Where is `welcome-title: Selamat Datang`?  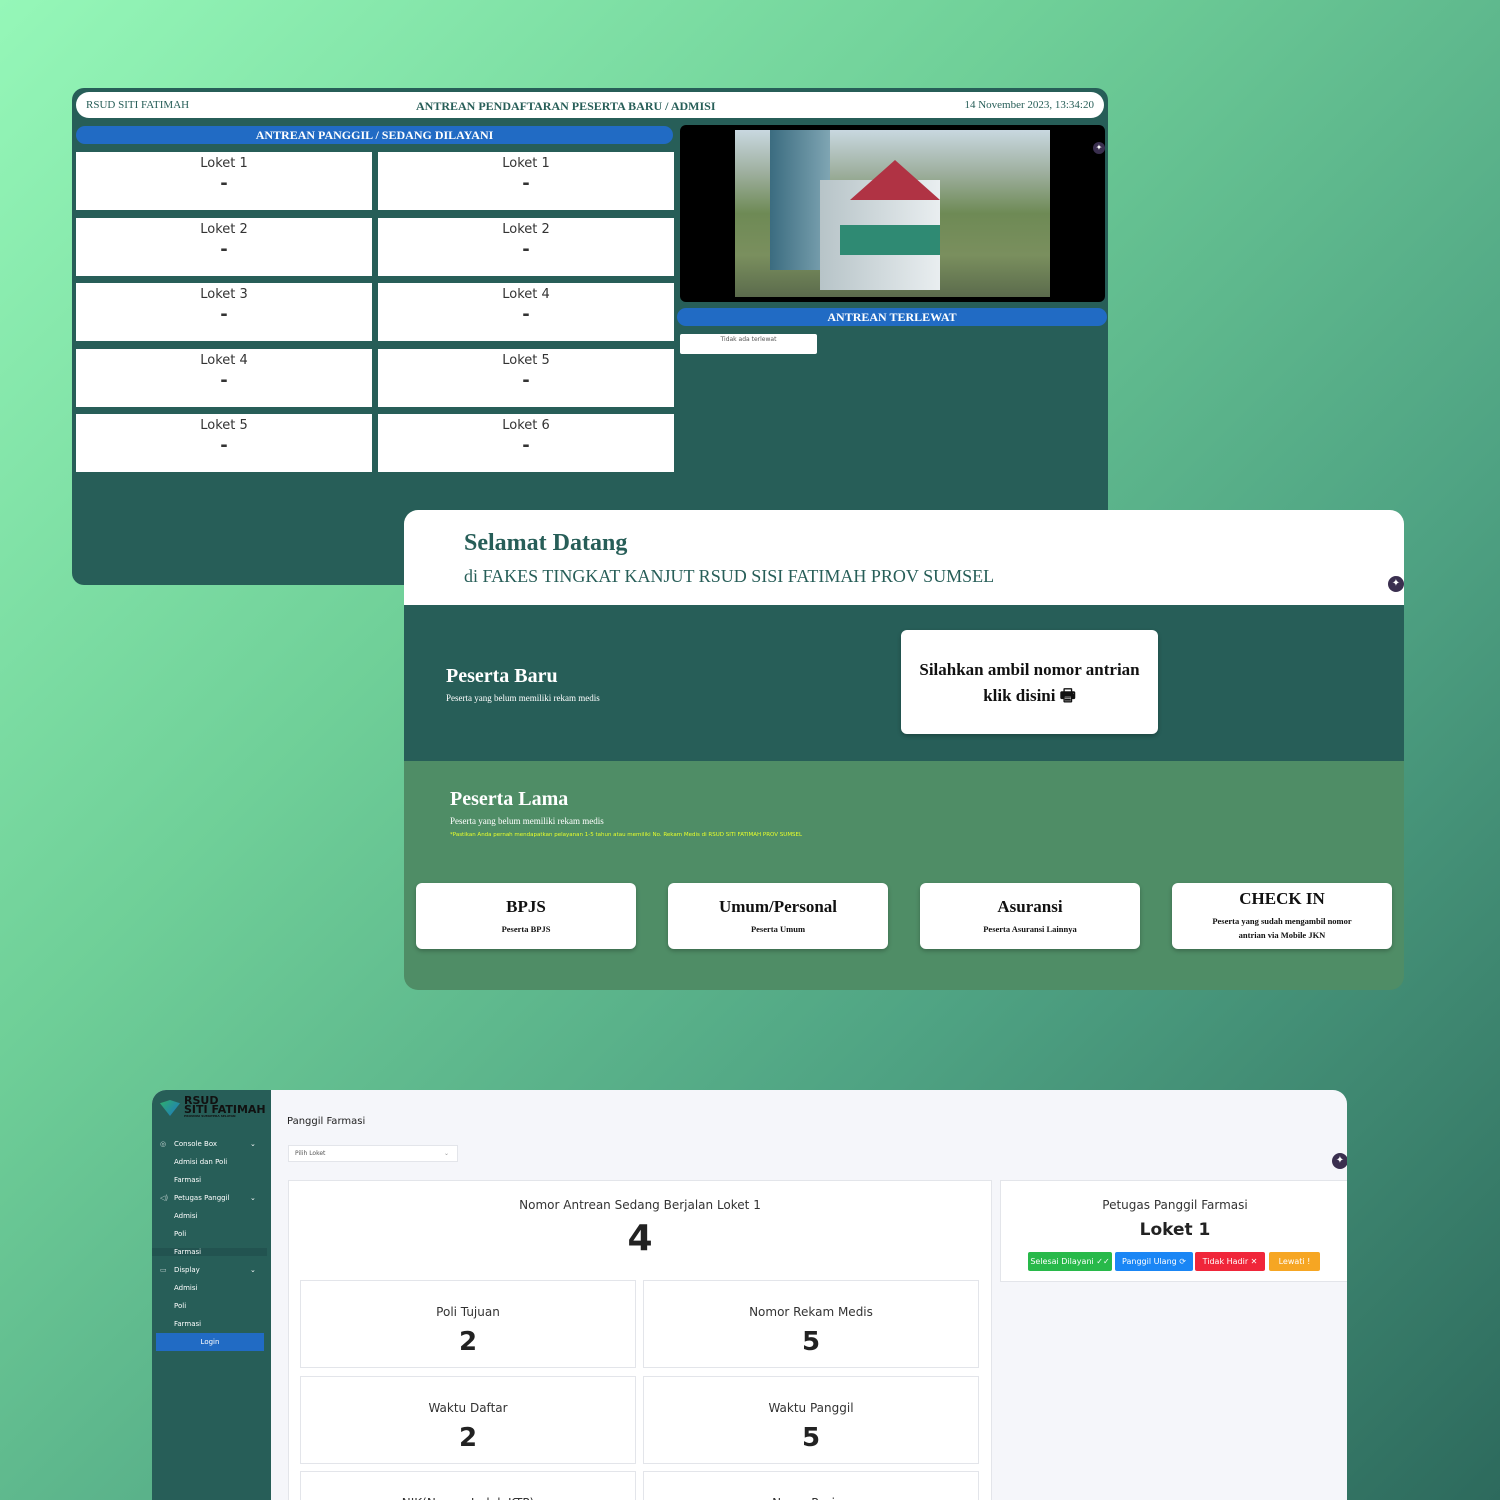
welcome-title: Selamat Datang is located at coordinates (546, 543).